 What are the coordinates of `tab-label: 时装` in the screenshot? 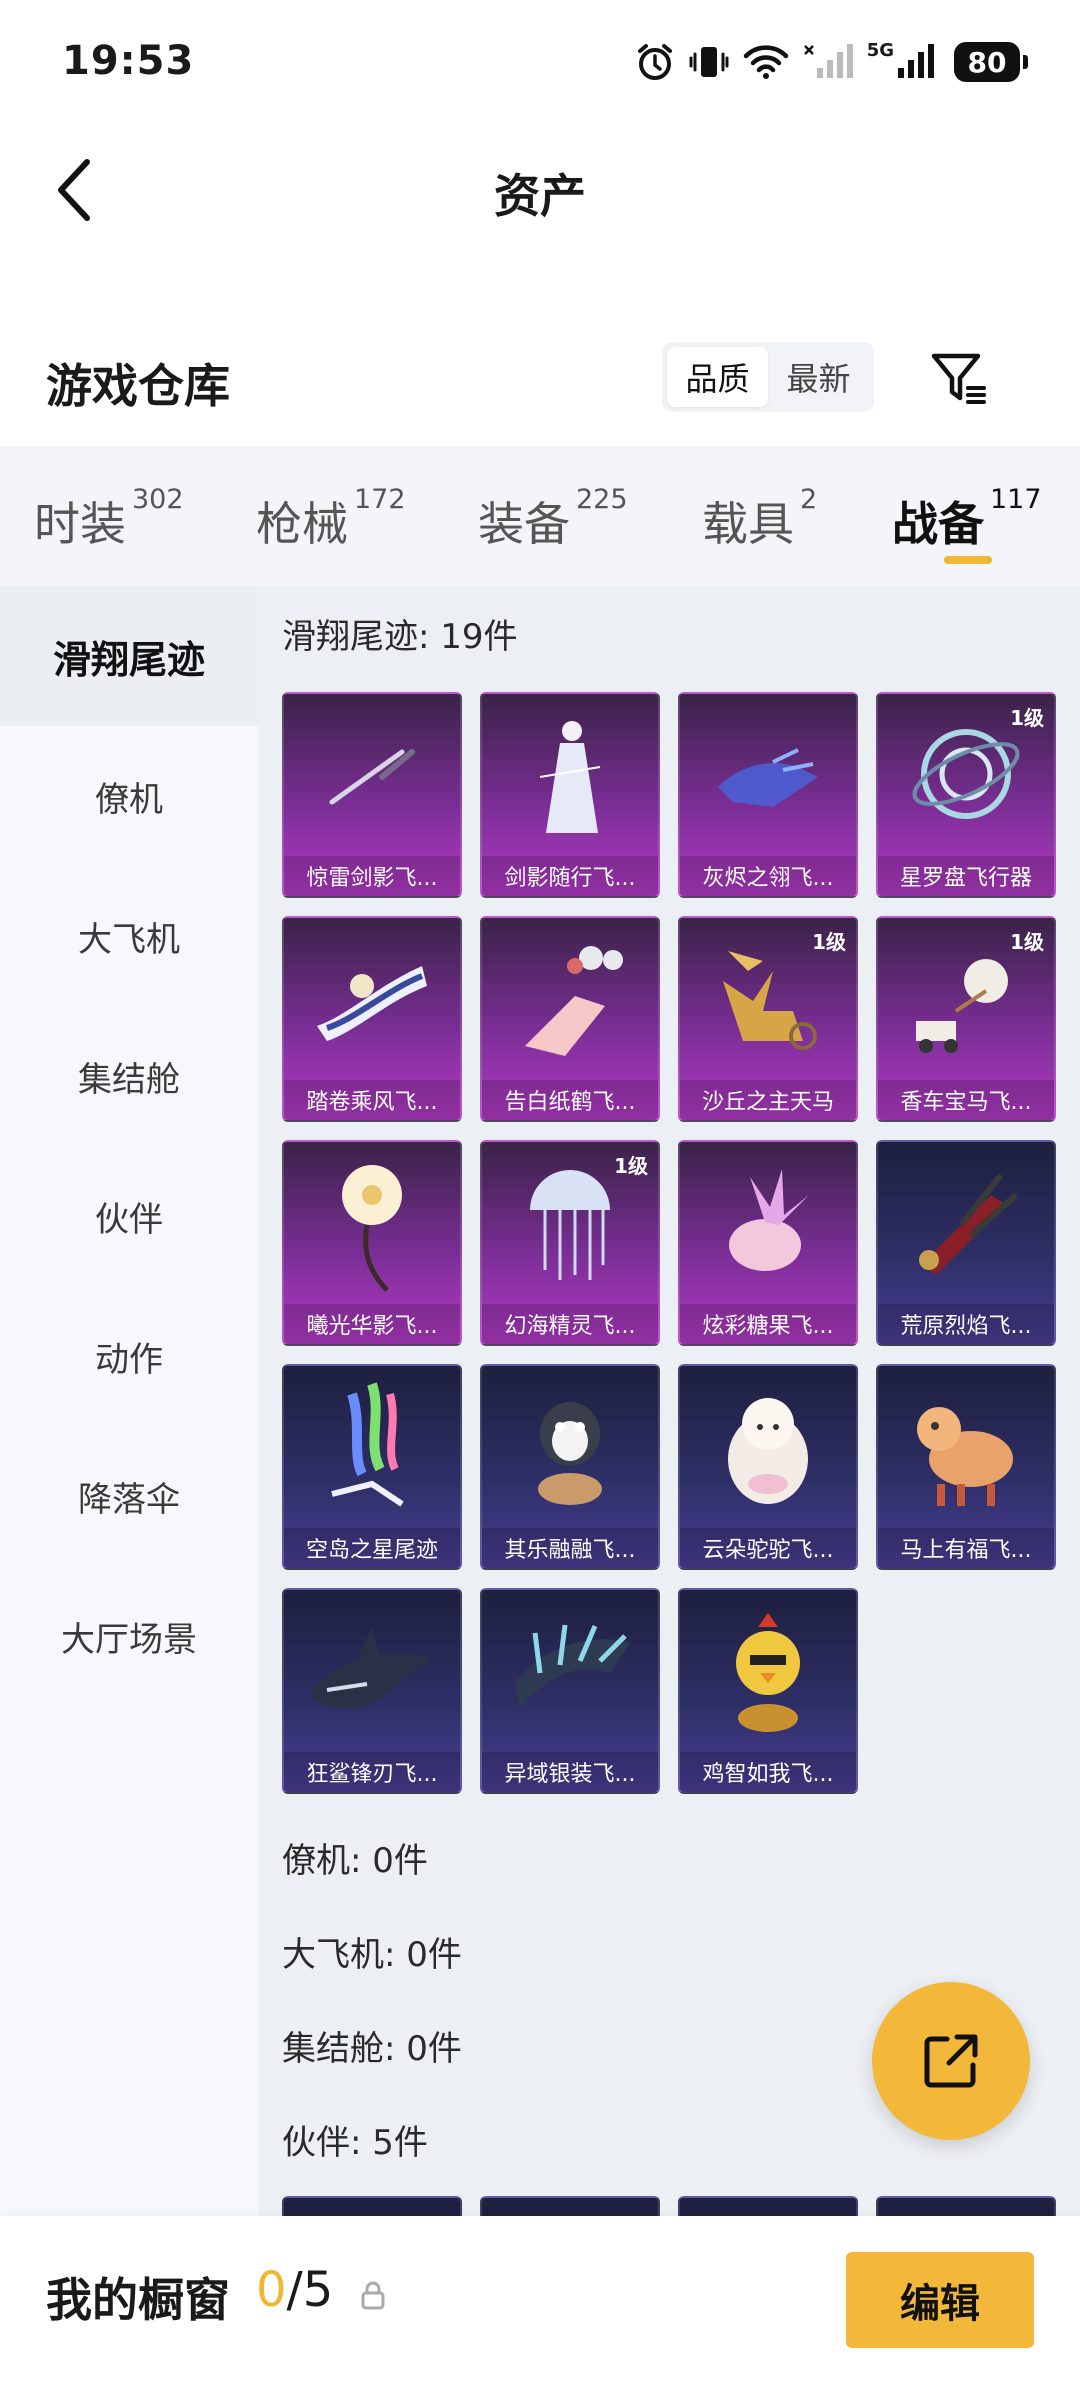 It's located at (80, 524).